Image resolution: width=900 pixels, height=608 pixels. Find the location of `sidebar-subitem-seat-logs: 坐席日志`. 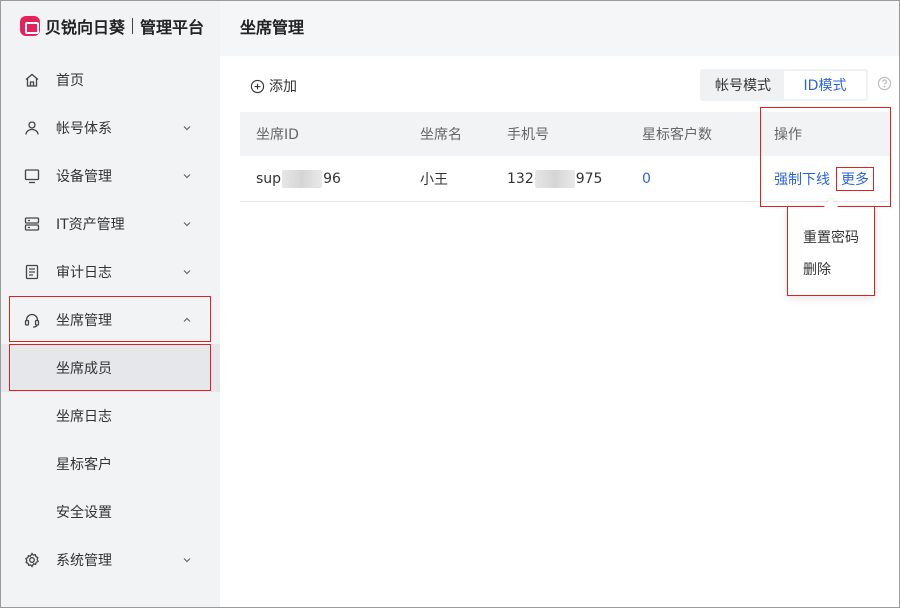

sidebar-subitem-seat-logs: 坐席日志 is located at coordinates (110, 416).